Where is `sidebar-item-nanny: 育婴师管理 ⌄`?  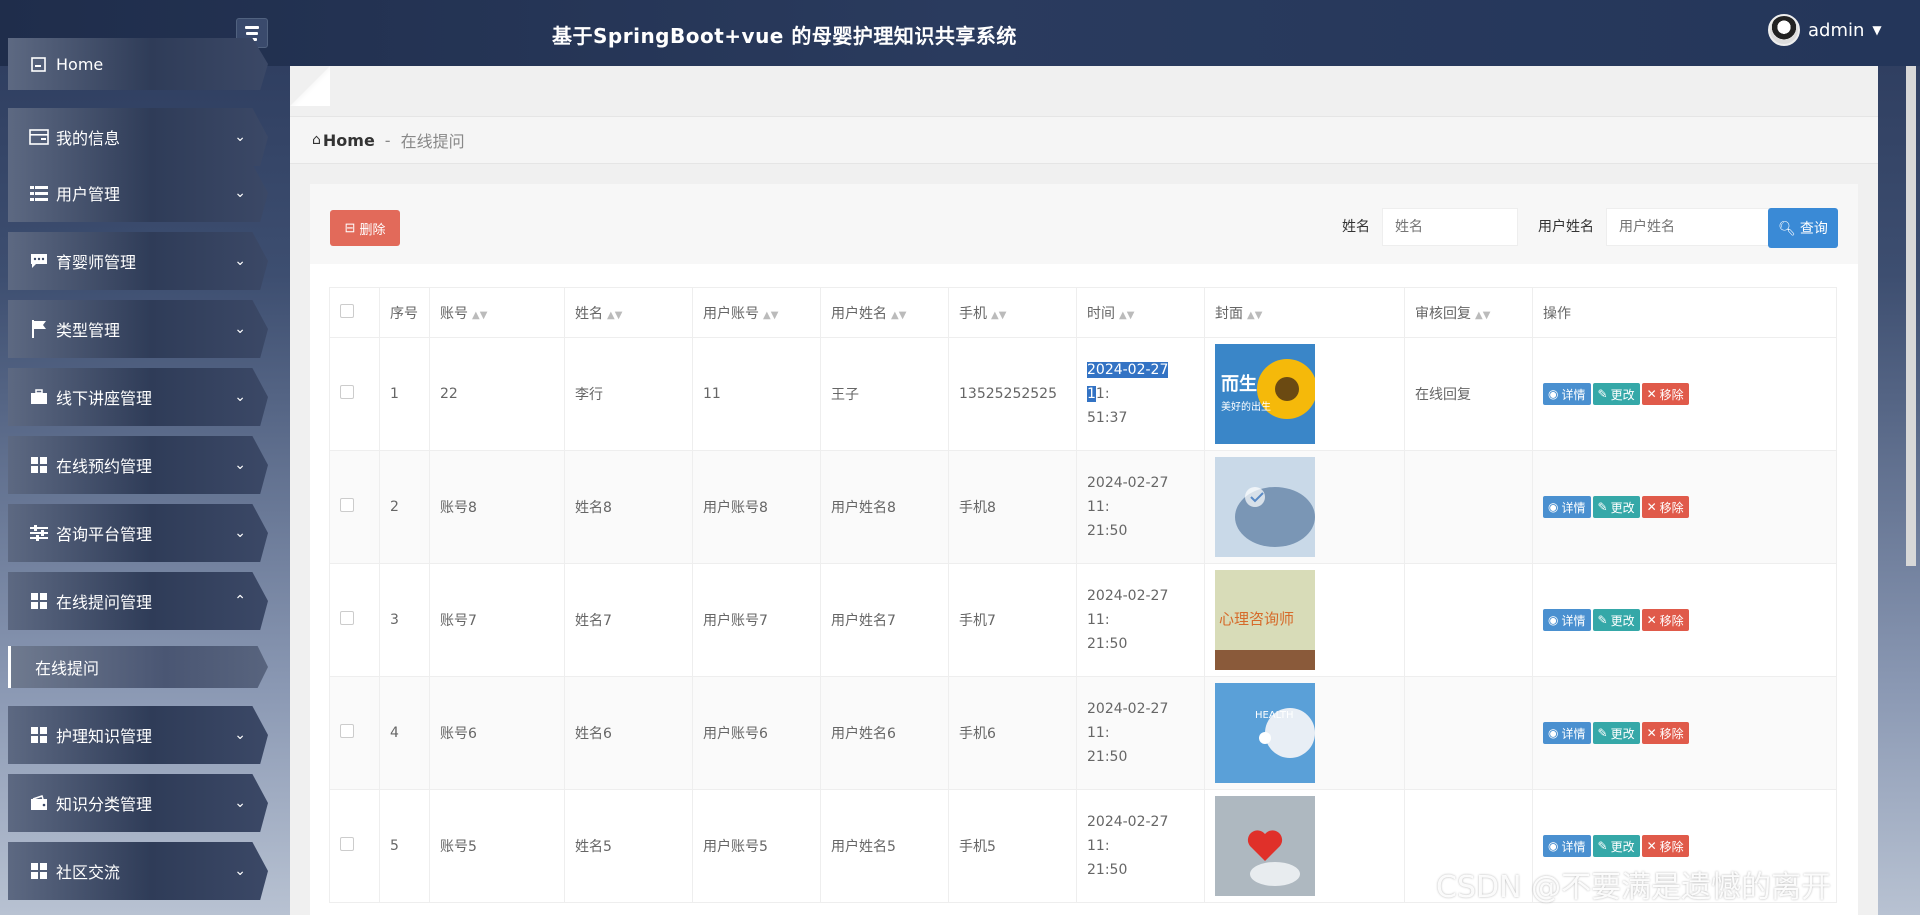 sidebar-item-nanny: 育婴师管理 ⌄ is located at coordinates (138, 261).